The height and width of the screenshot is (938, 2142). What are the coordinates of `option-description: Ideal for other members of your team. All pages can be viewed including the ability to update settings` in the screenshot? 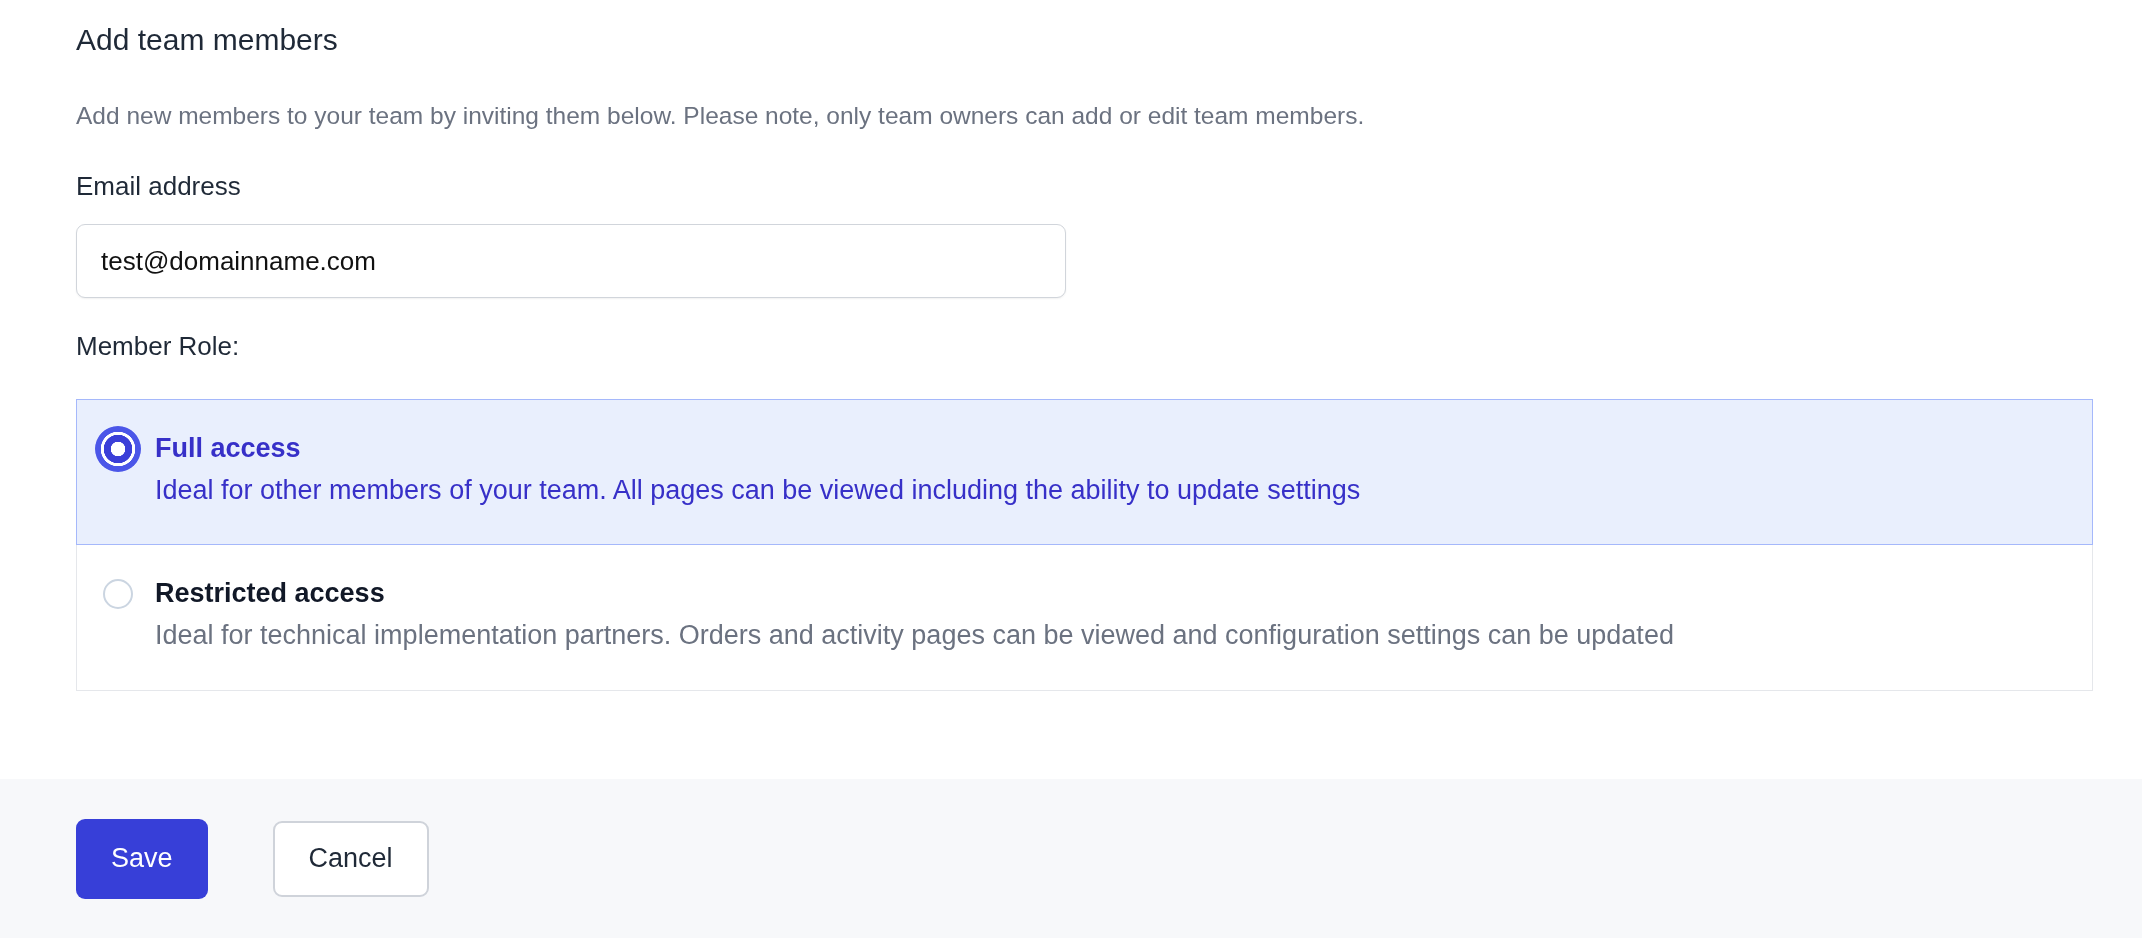 It's located at (758, 490).